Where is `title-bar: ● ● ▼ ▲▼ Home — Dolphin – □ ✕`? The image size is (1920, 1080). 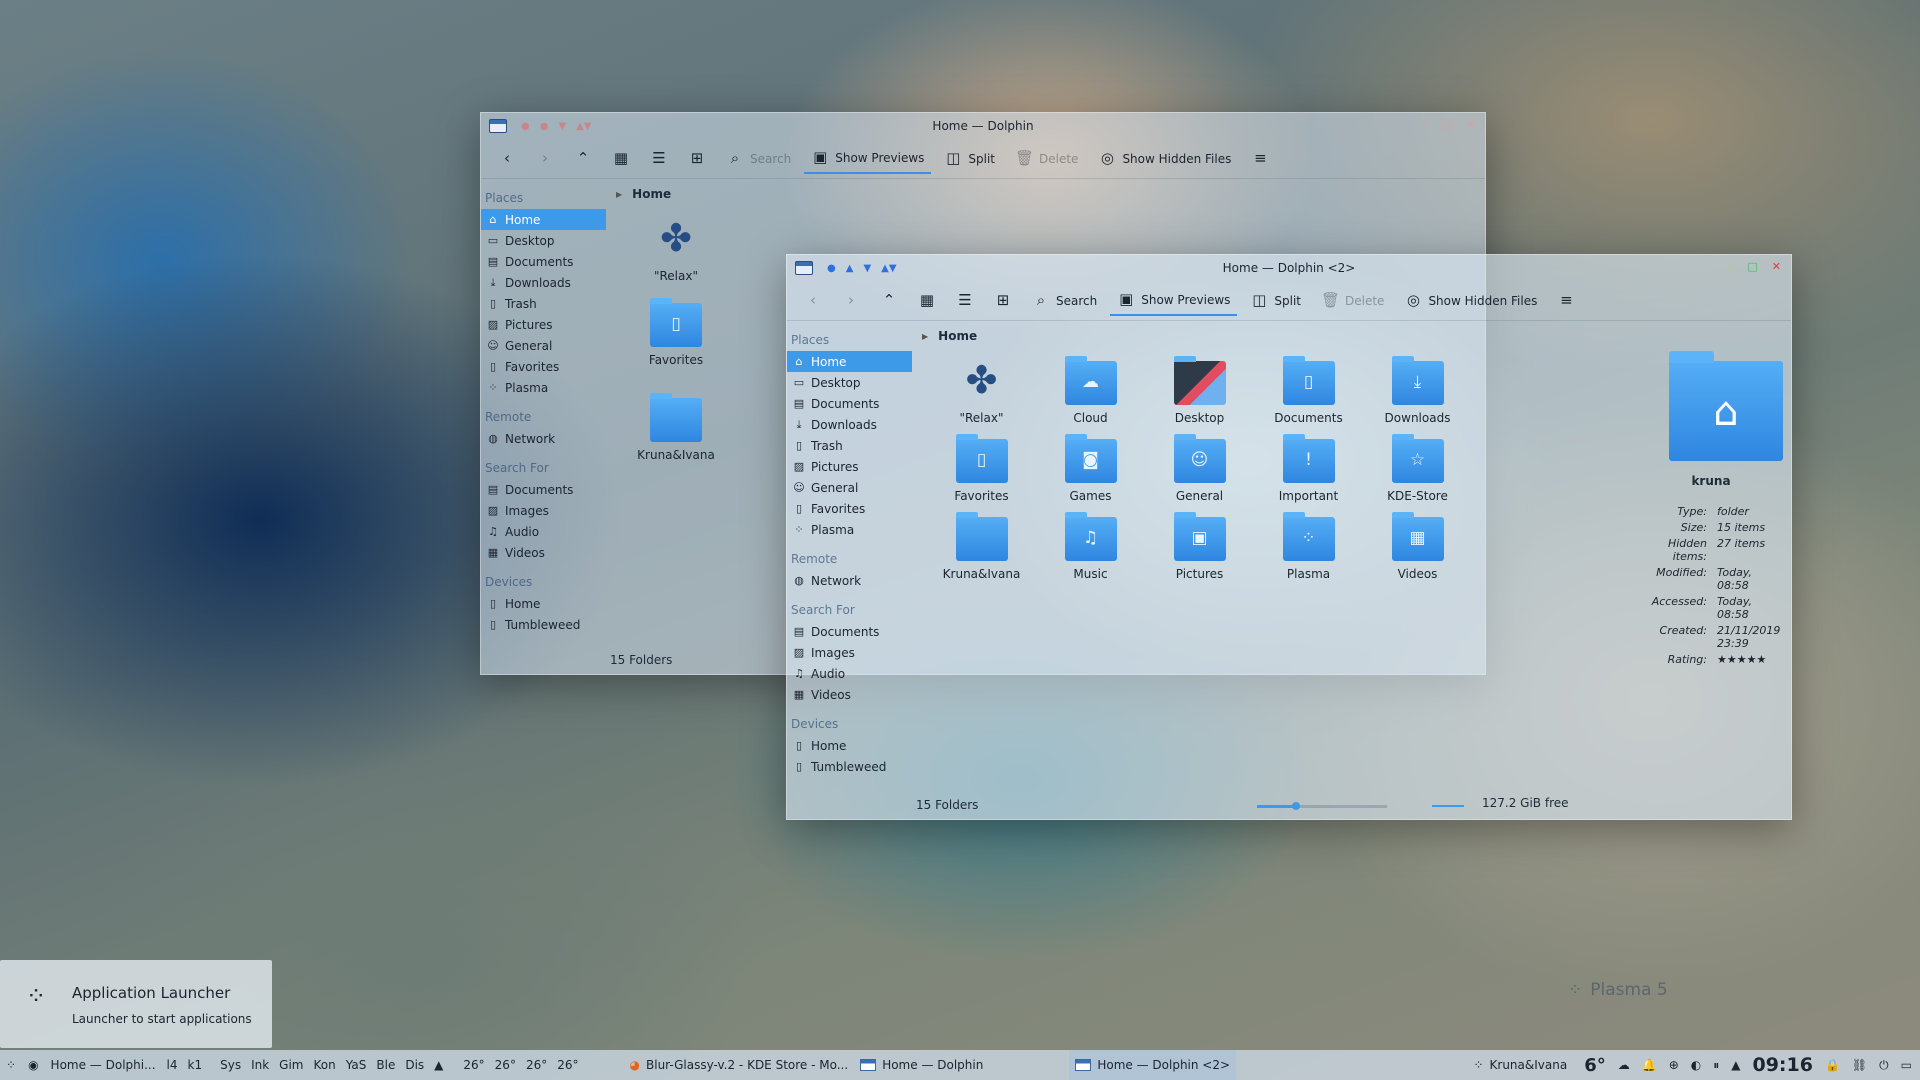 title-bar: ● ● ▼ ▲▼ Home — Dolphin – □ ✕ is located at coordinates (983, 126).